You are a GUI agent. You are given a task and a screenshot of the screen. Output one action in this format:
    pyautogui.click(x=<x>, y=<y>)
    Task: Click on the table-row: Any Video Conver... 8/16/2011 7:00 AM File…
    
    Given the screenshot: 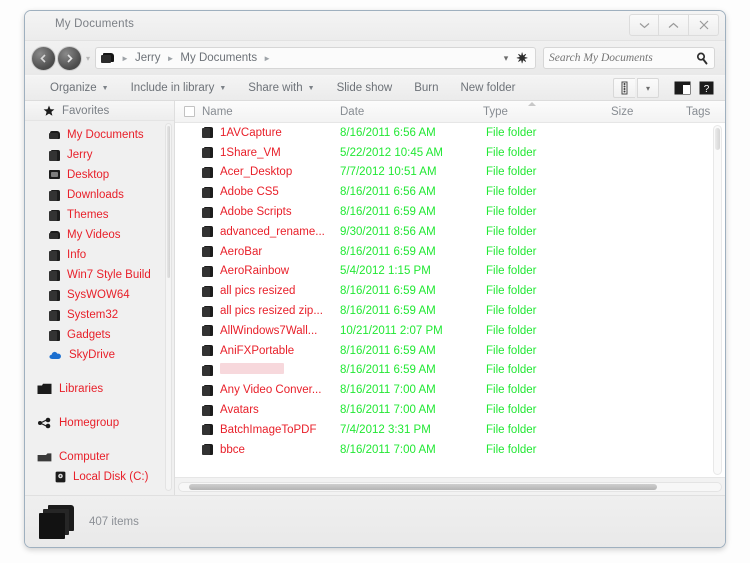 What is the action you would take?
    pyautogui.click(x=450, y=390)
    